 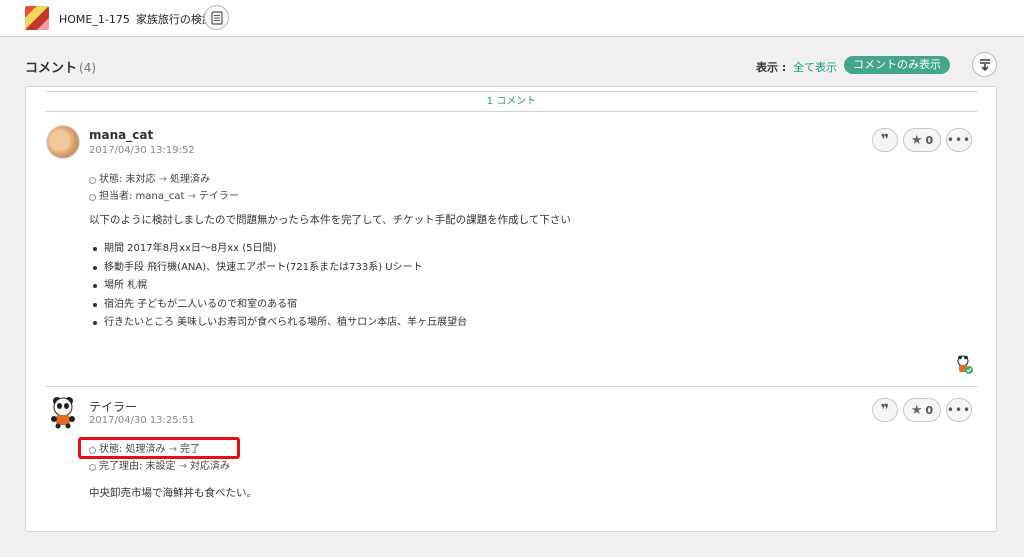 What do you see at coordinates (174, 19) in the screenshot?
I see `issue-summary: 家族旅行の検討` at bounding box center [174, 19].